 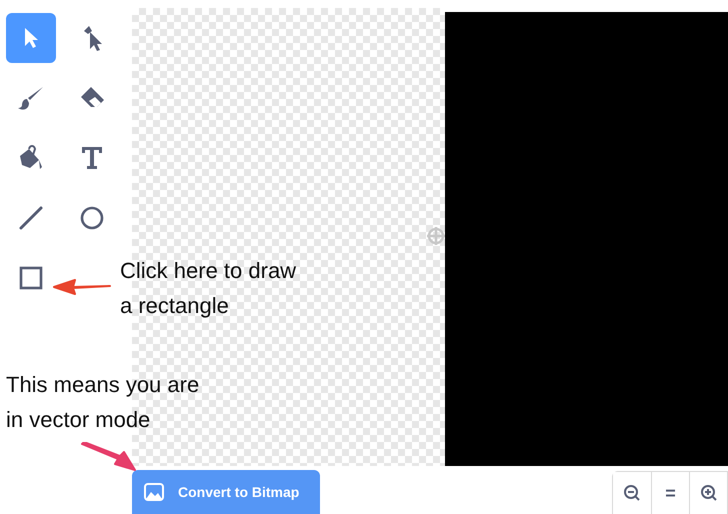 What do you see at coordinates (31, 98) in the screenshot?
I see `brush-icon` at bounding box center [31, 98].